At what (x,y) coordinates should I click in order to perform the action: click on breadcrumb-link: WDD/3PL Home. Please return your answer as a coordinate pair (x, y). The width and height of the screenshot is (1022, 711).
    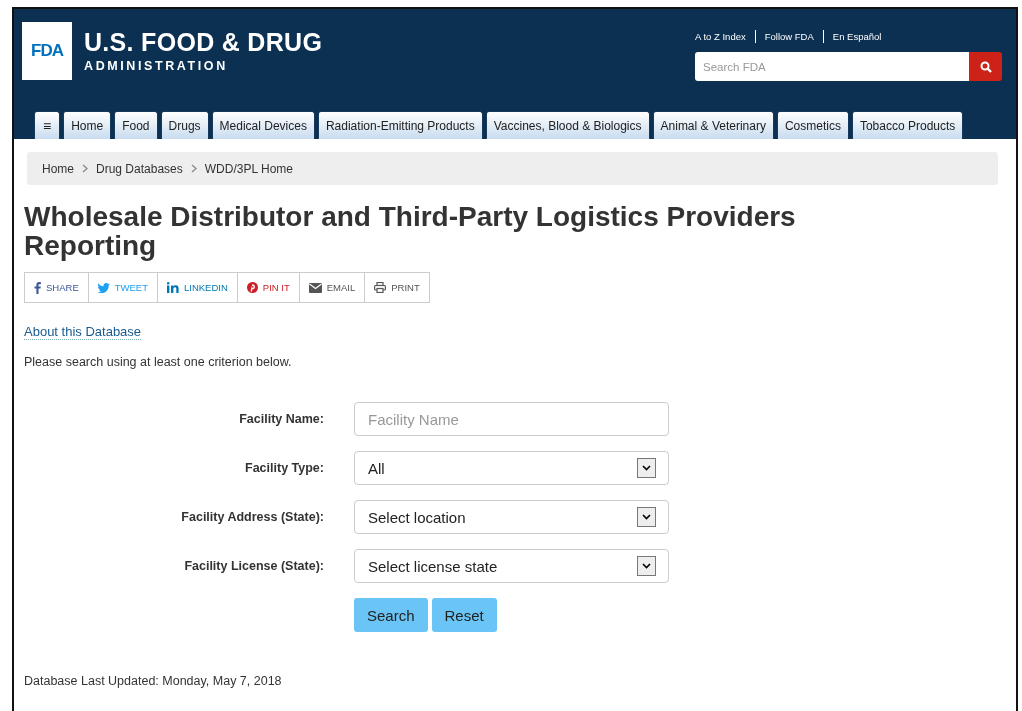
    Looking at the image, I should click on (248, 168).